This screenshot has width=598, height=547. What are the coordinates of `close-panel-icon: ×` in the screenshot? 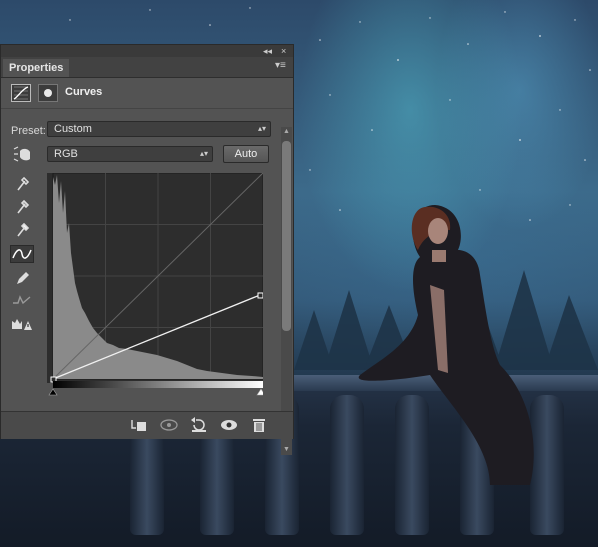 It's located at (283, 51).